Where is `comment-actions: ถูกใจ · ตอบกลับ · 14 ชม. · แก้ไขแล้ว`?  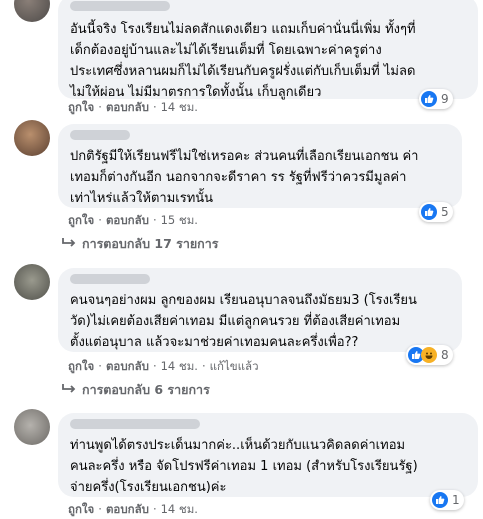
comment-actions: ถูกใจ · ตอบกลับ · 14 ชม. · แก้ไขแล้ว is located at coordinates (163, 366).